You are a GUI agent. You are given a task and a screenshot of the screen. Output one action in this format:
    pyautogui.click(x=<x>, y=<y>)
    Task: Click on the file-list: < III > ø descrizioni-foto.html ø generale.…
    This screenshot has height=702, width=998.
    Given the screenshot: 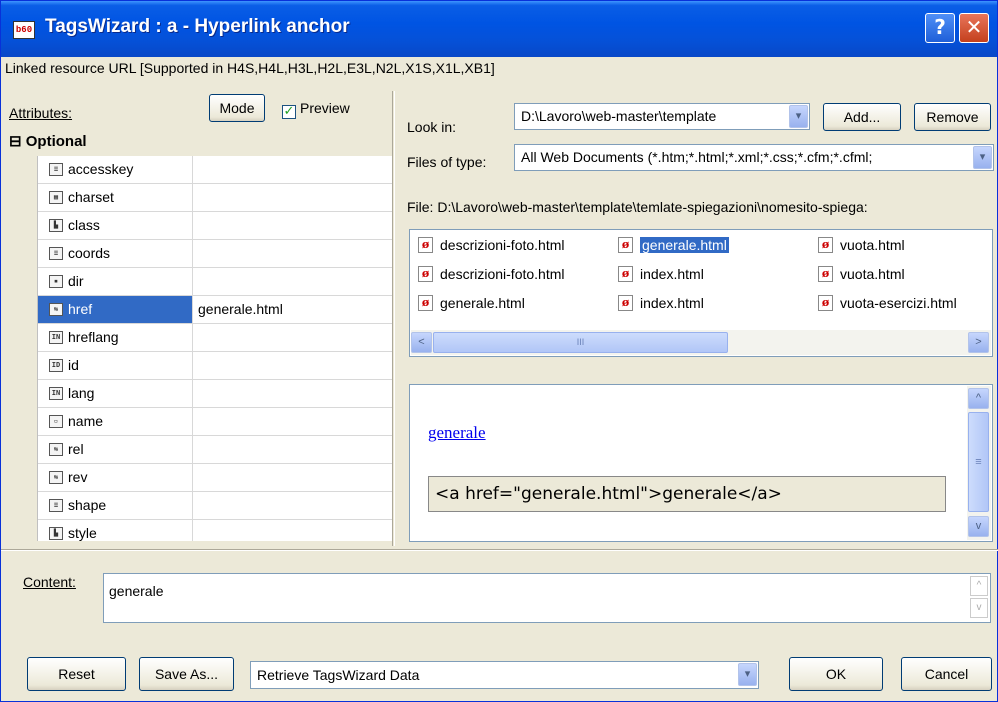 What is the action you would take?
    pyautogui.click(x=701, y=293)
    